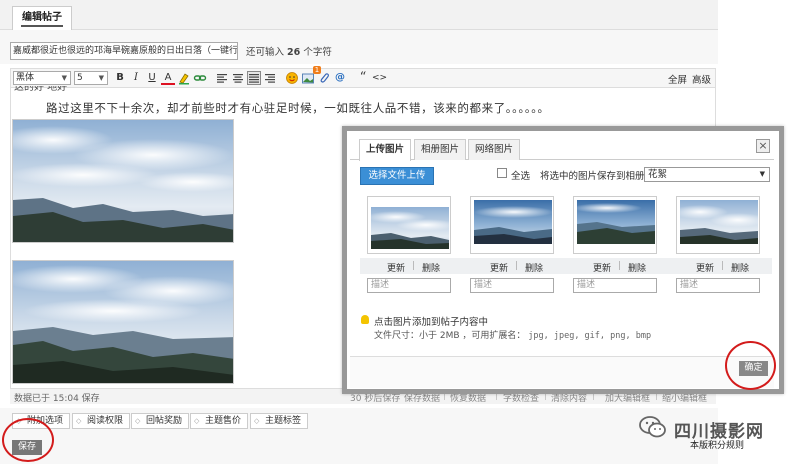  Describe the element at coordinates (718, 285) in the screenshot. I see `description-input-4: 描述` at that location.